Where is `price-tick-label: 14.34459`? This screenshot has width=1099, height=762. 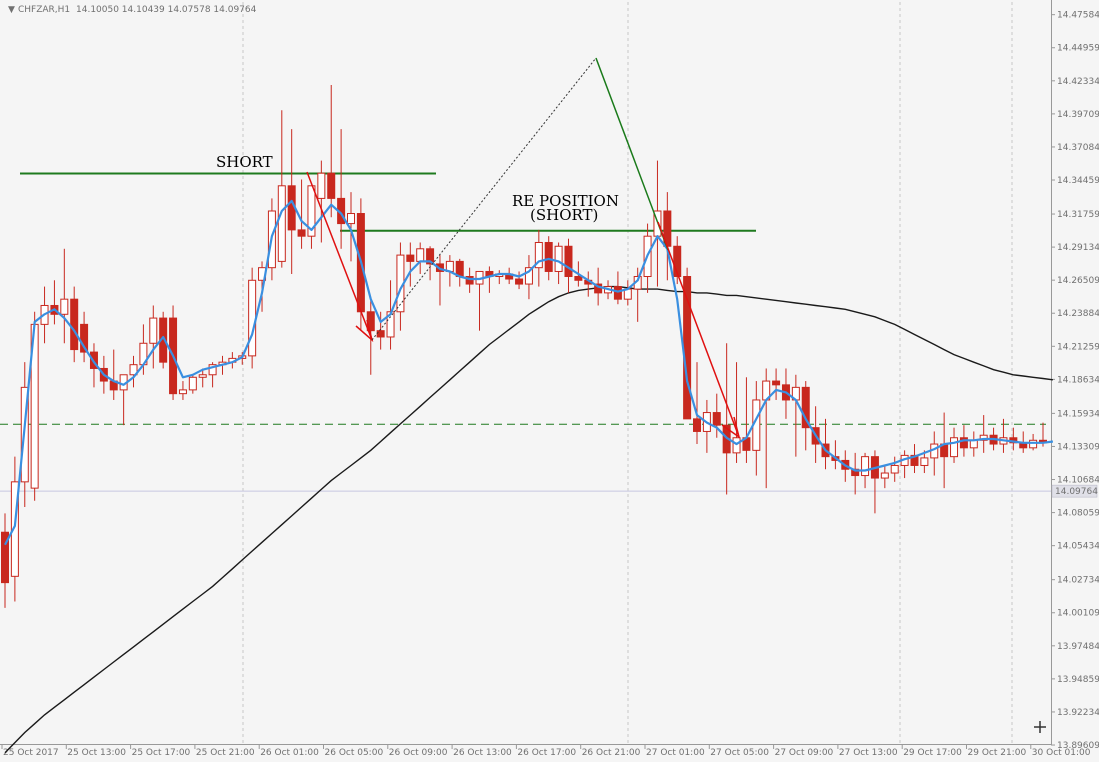
price-tick-label: 14.34459 is located at coordinates (1078, 181).